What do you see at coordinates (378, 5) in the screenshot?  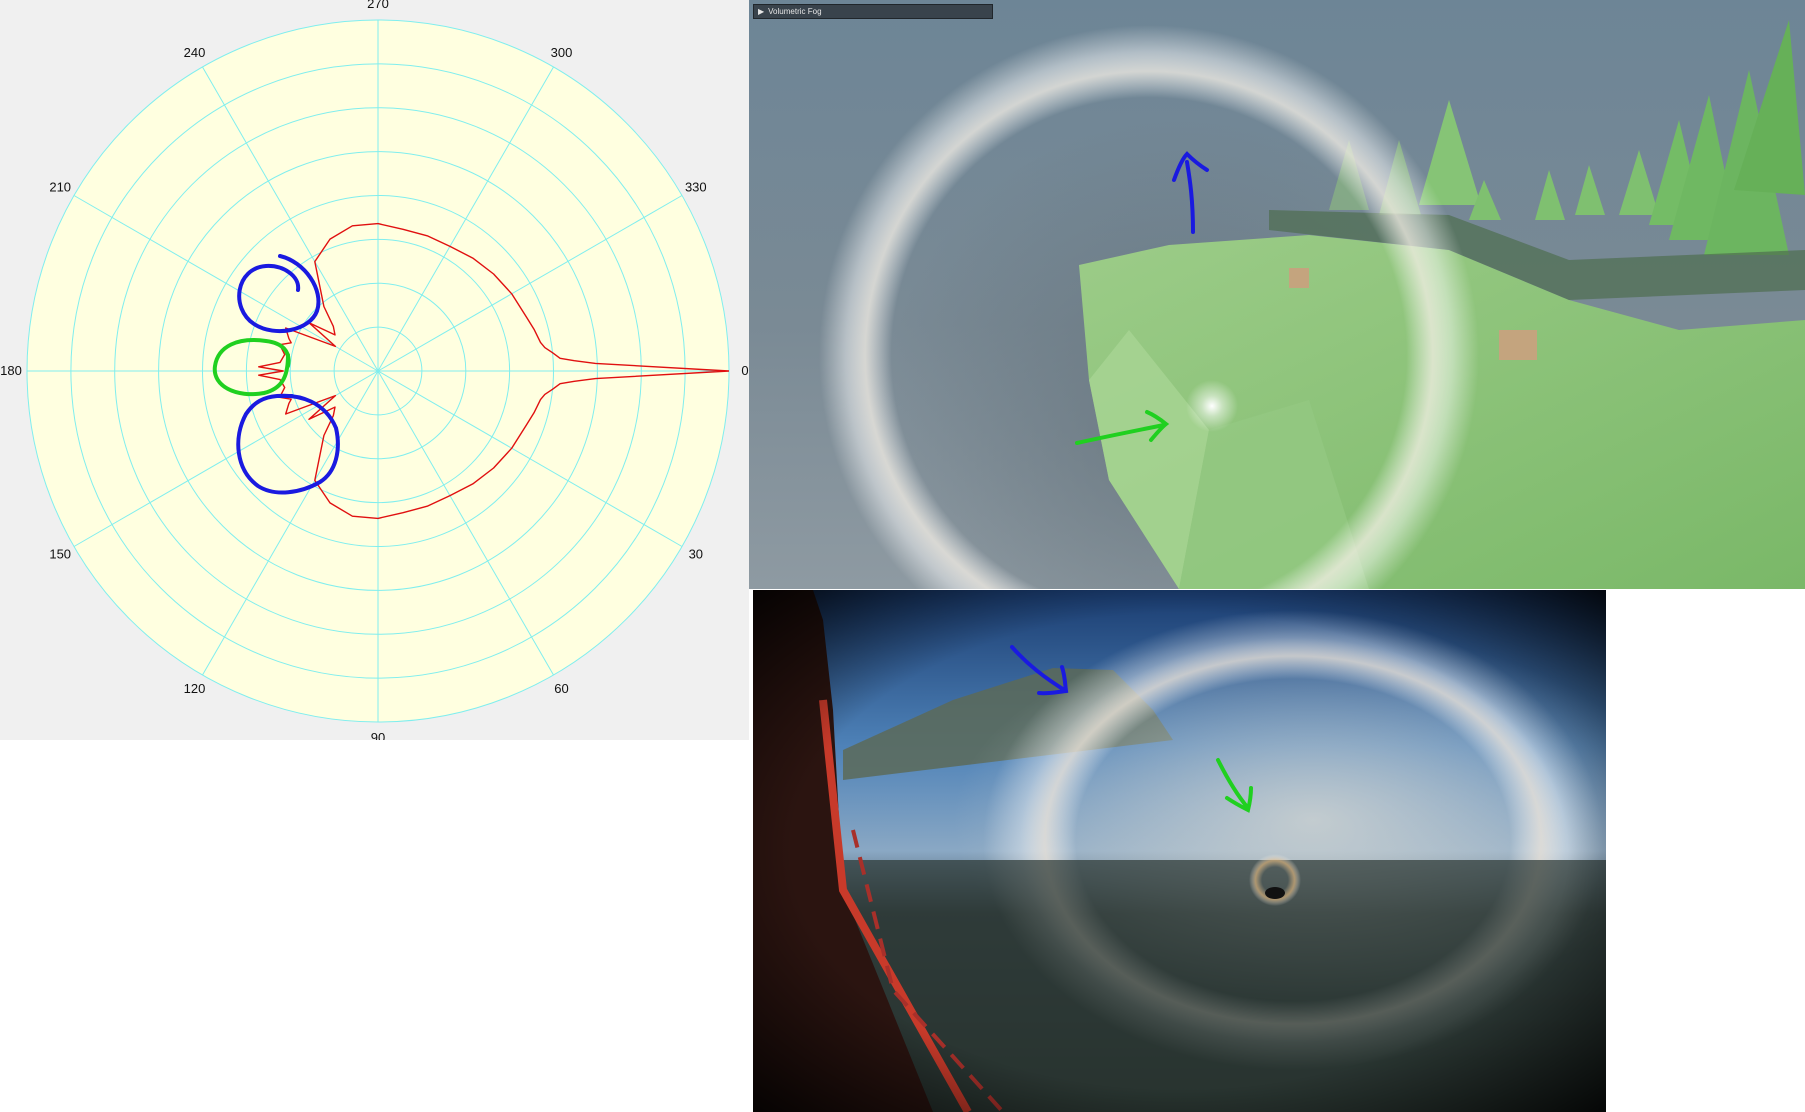 I see `angle-label-270: 270` at bounding box center [378, 5].